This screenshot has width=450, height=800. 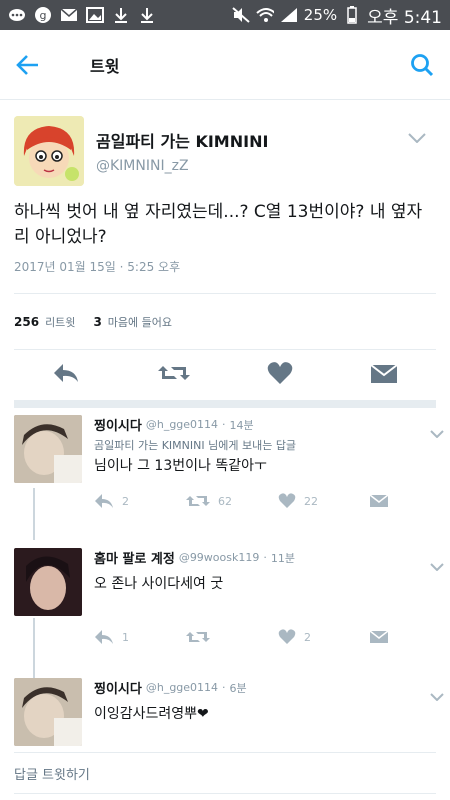 I want to click on reply-compose-field: 답글 트윗하기, so click(x=225, y=773).